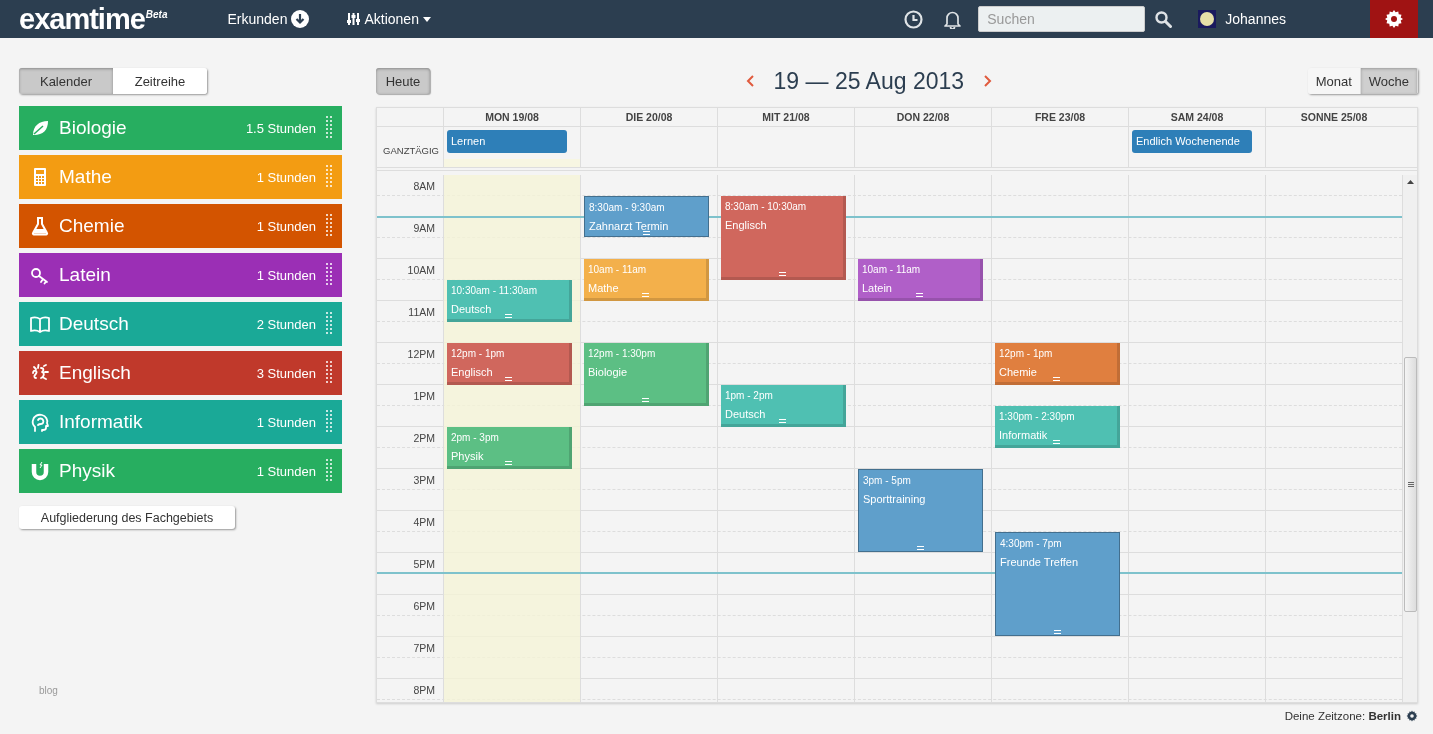 The width and height of the screenshot is (1433, 734). What do you see at coordinates (286, 422) in the screenshot?
I see `subject-hours: 1 Stunden` at bounding box center [286, 422].